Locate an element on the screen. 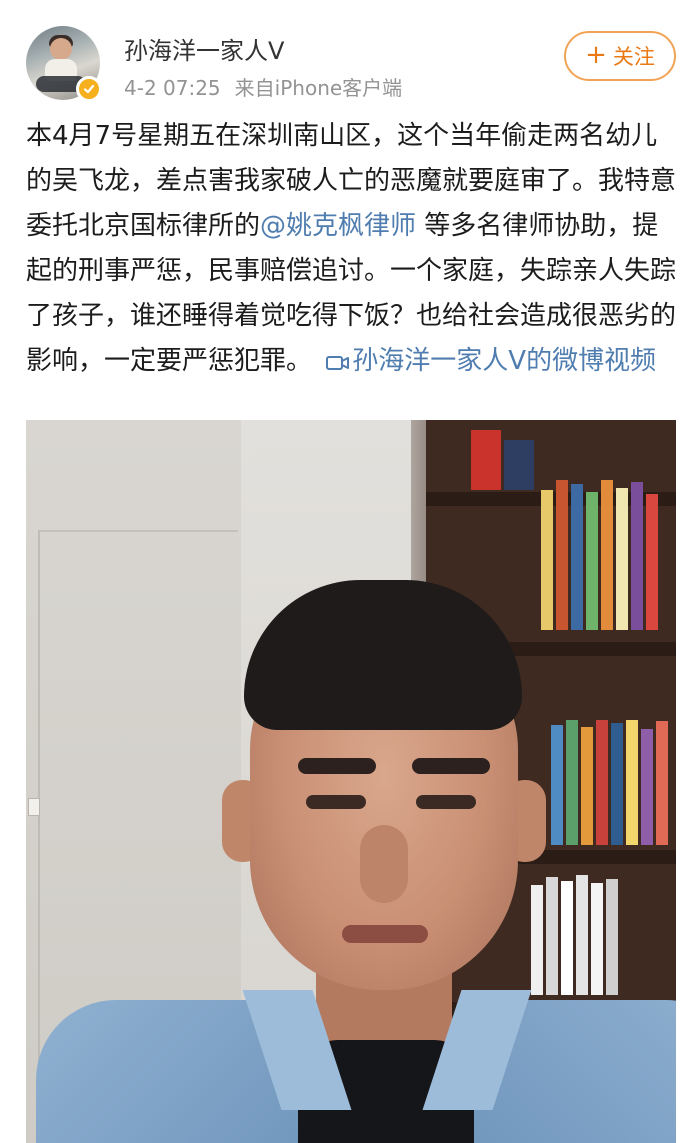  video-camera-icon is located at coordinates (338, 364).